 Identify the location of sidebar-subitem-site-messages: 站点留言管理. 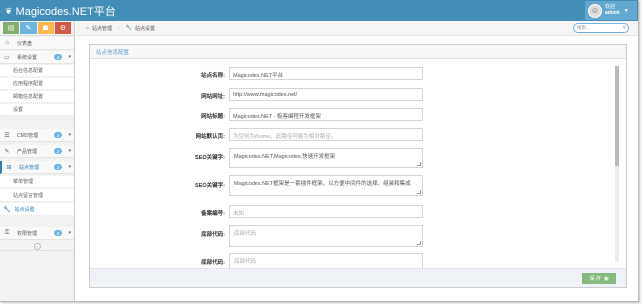
(37, 195).